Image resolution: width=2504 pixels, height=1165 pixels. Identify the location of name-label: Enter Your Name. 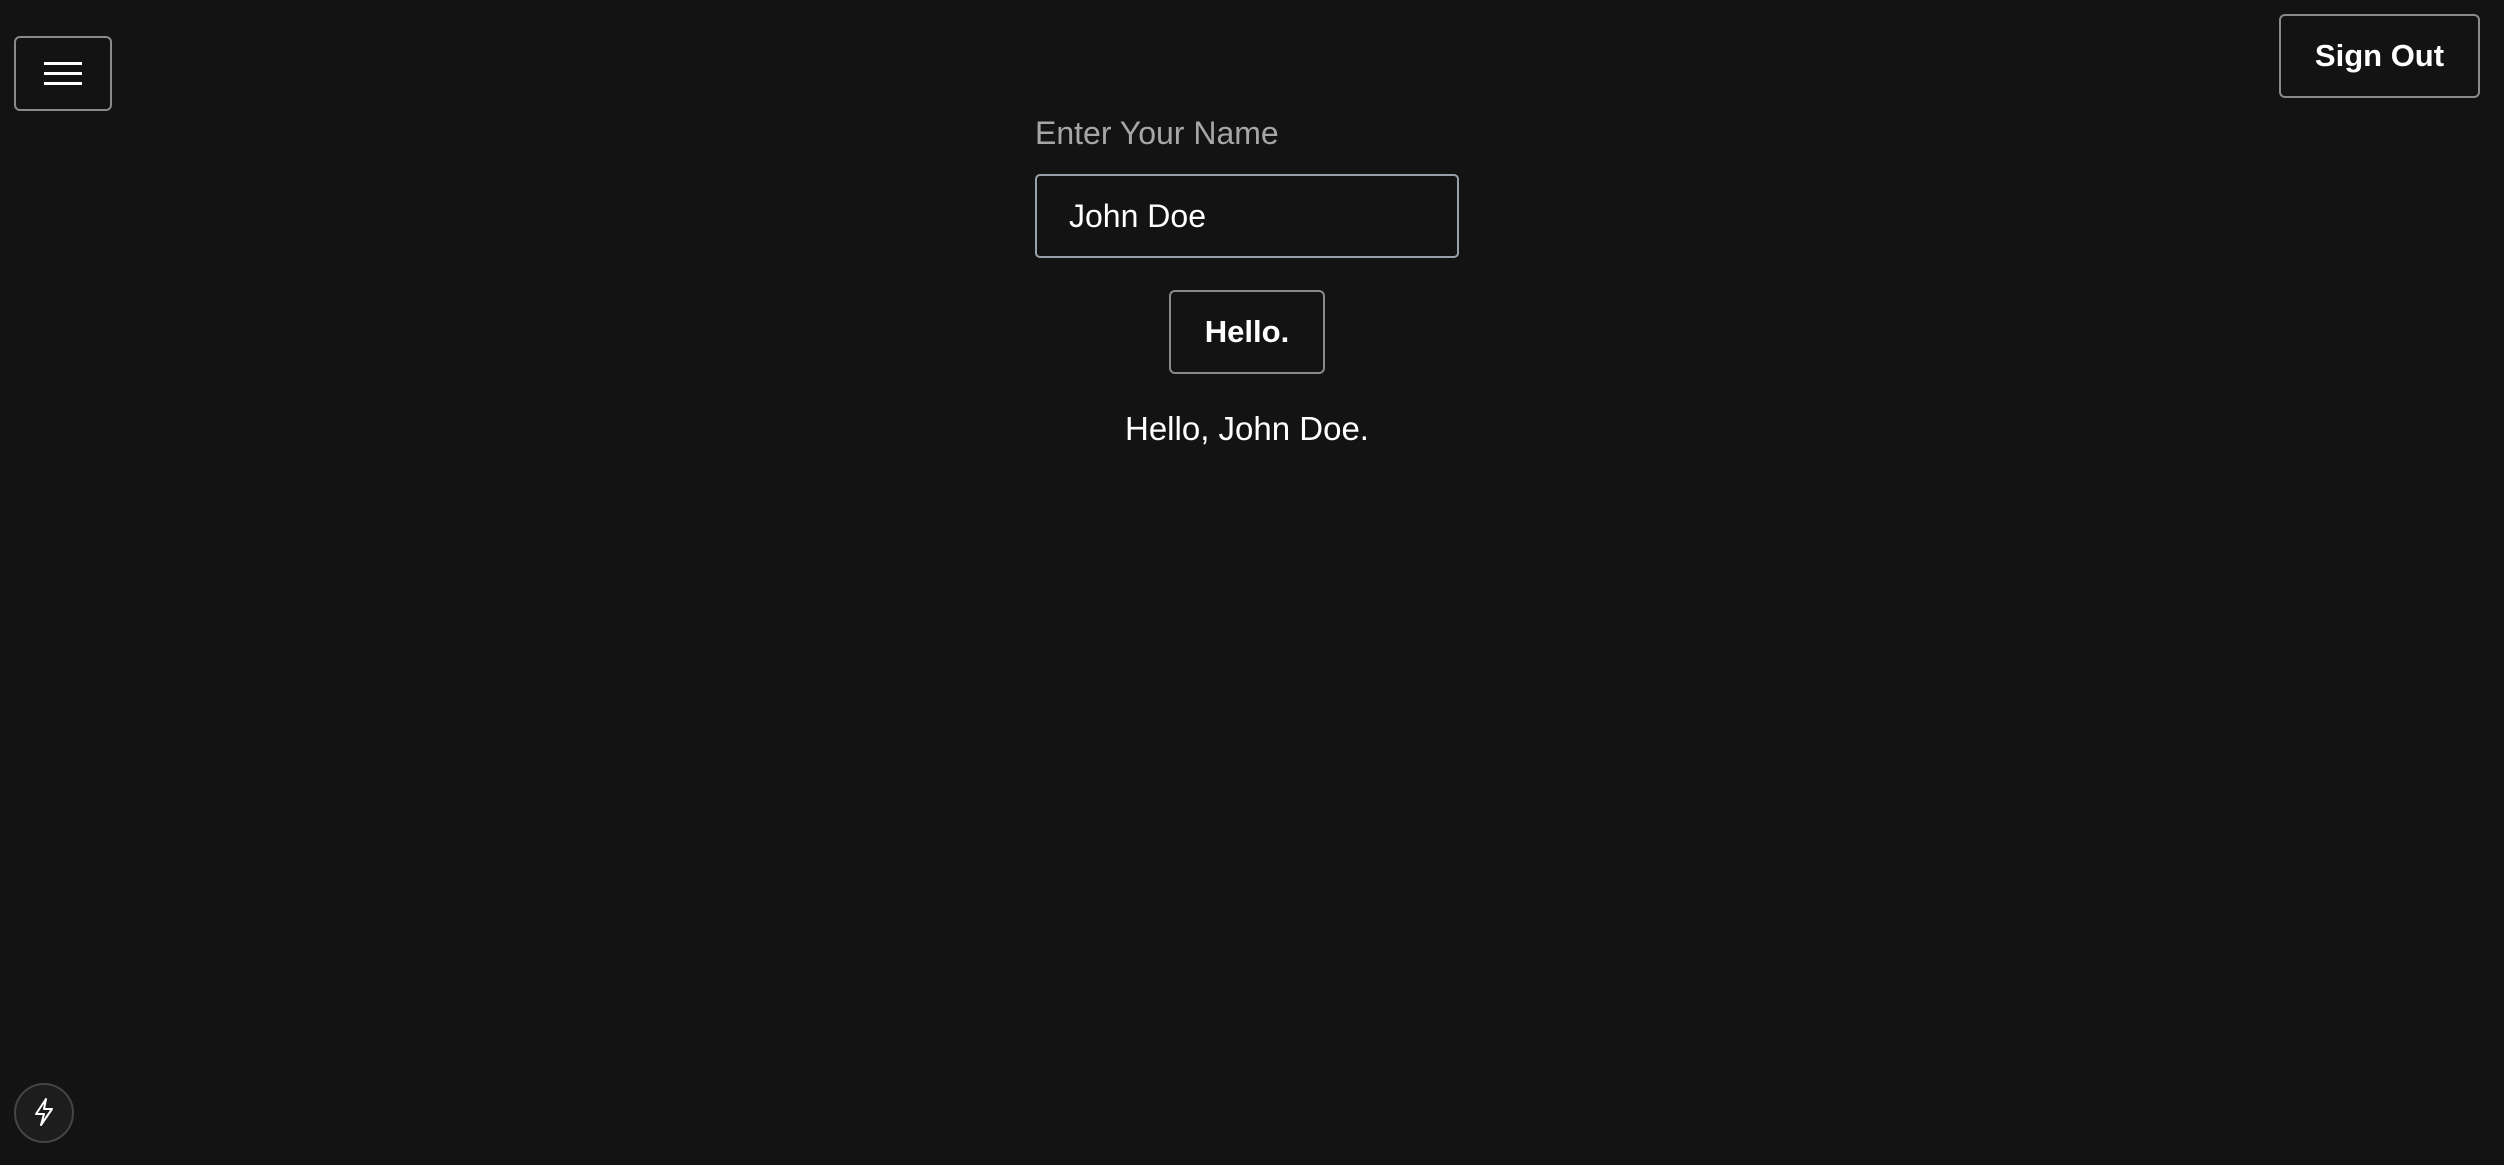
(1157, 133).